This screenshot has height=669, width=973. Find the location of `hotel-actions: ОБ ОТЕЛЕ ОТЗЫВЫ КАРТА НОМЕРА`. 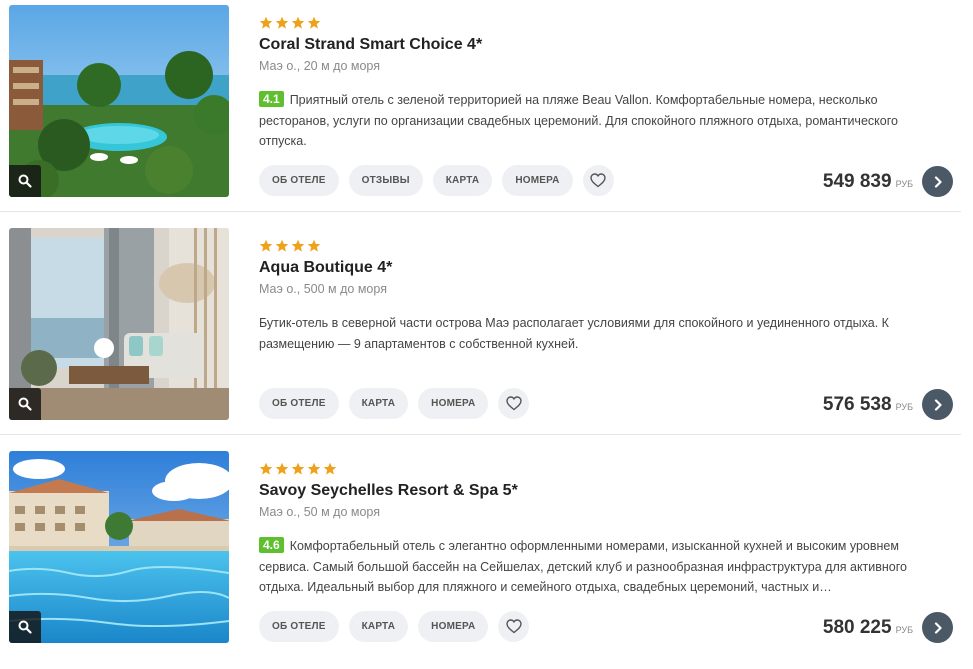

hotel-actions: ОБ ОТЕЛЕ ОТЗЫВЫ КАРТА НОМЕРА is located at coordinates (436, 180).